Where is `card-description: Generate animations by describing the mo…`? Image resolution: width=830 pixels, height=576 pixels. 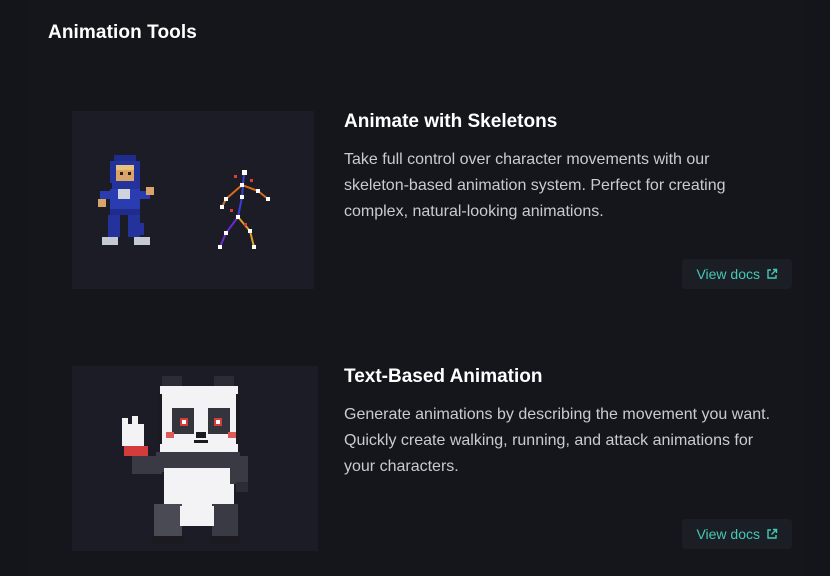 card-description: Generate animations by describing the mo… is located at coordinates (557, 440).